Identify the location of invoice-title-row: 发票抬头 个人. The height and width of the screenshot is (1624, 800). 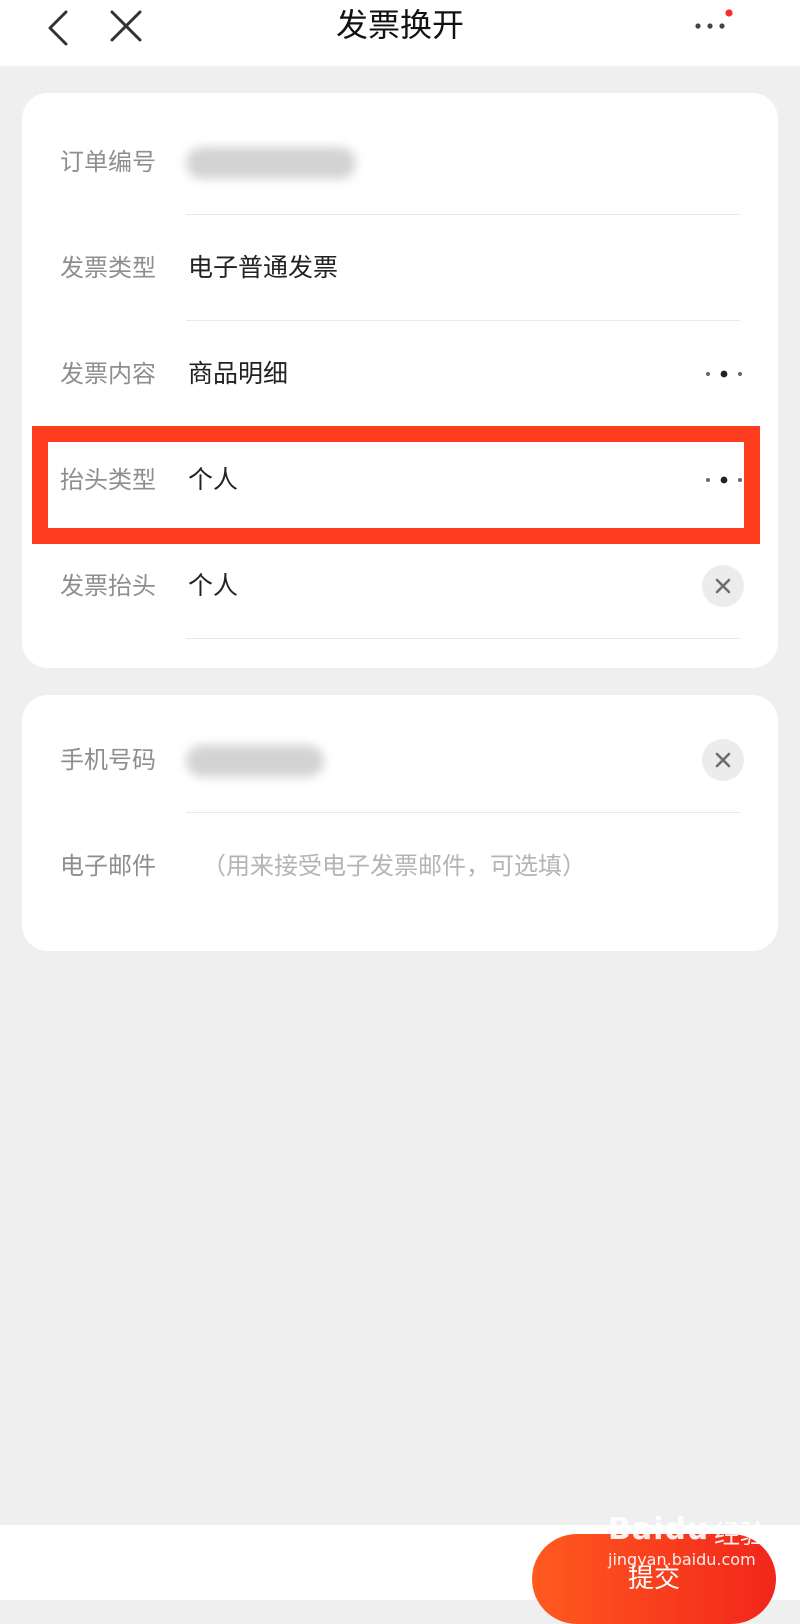
(400, 586).